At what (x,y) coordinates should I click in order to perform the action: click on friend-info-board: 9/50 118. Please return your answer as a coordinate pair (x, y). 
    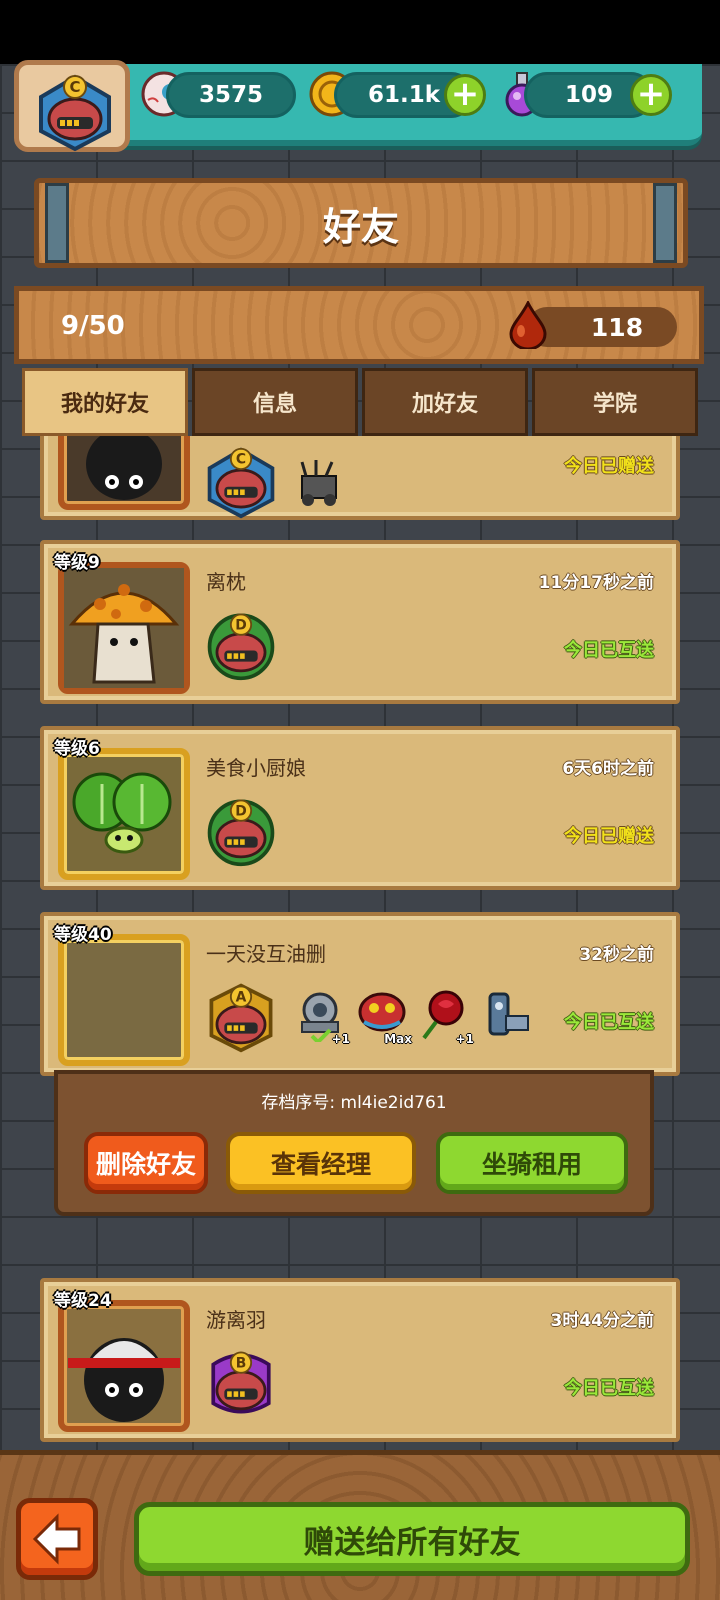
    Looking at the image, I should click on (359, 325).